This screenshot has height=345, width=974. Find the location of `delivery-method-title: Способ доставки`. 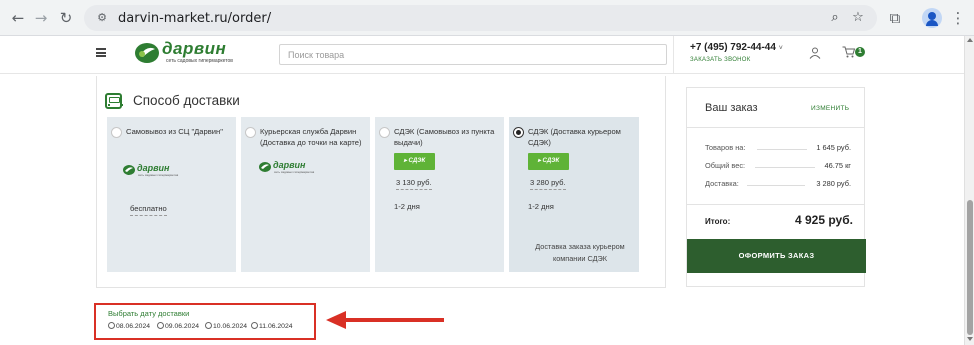

delivery-method-title: Способ доставки is located at coordinates (186, 100).